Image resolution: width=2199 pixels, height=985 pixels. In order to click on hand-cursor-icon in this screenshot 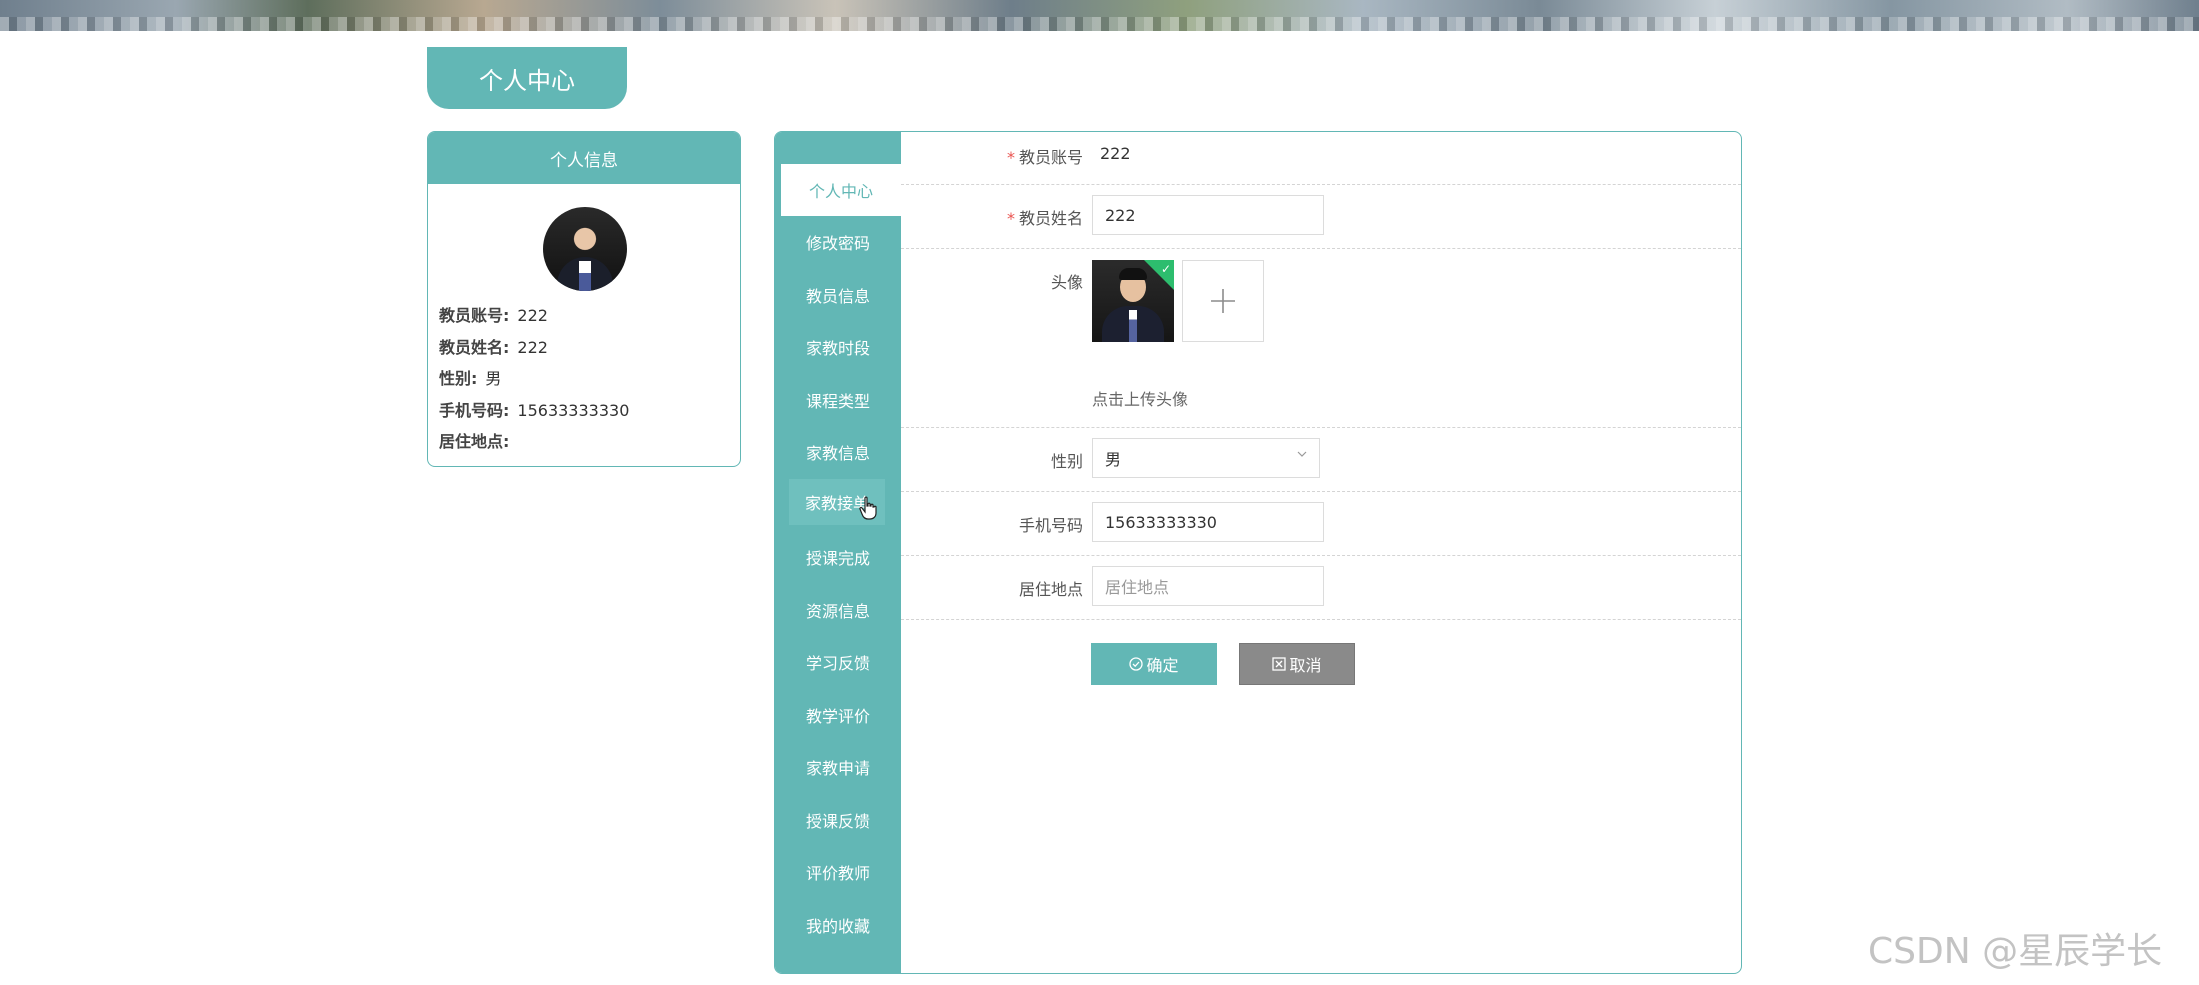, I will do `click(868, 508)`.